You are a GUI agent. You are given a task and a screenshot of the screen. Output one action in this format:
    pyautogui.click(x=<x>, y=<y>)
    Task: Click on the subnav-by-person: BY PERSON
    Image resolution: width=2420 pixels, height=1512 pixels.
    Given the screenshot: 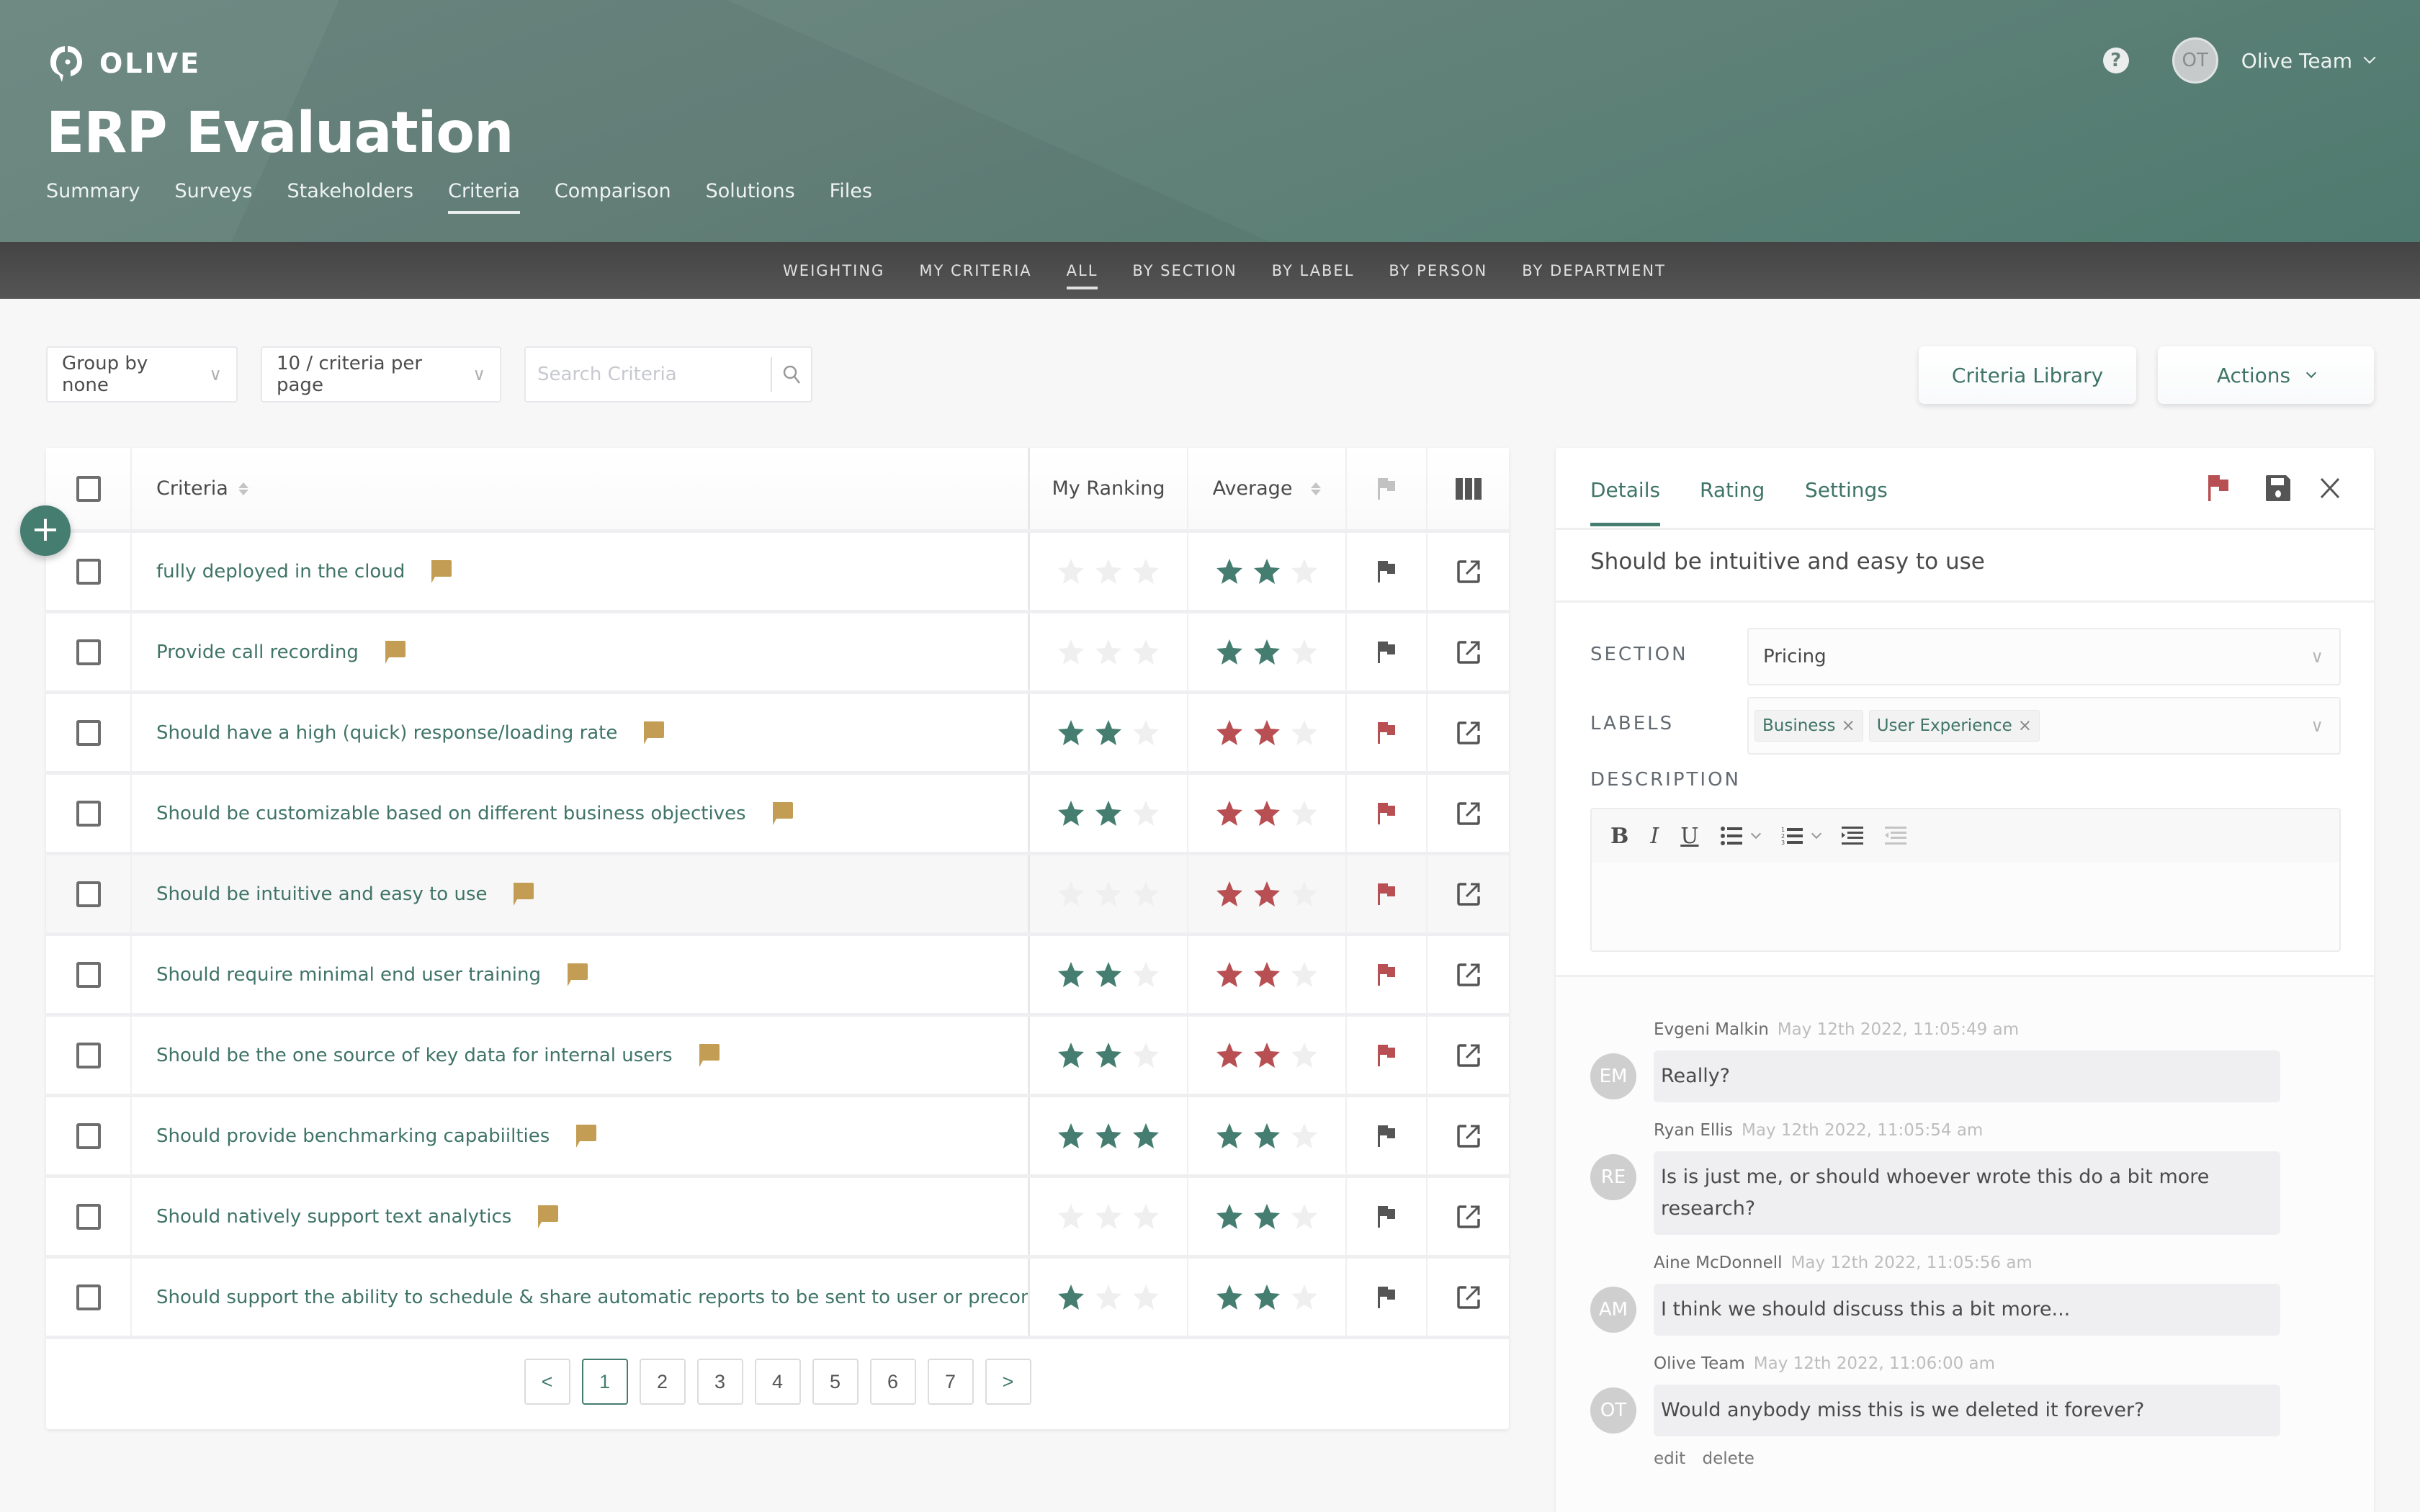 What is the action you would take?
    pyautogui.click(x=1438, y=270)
    